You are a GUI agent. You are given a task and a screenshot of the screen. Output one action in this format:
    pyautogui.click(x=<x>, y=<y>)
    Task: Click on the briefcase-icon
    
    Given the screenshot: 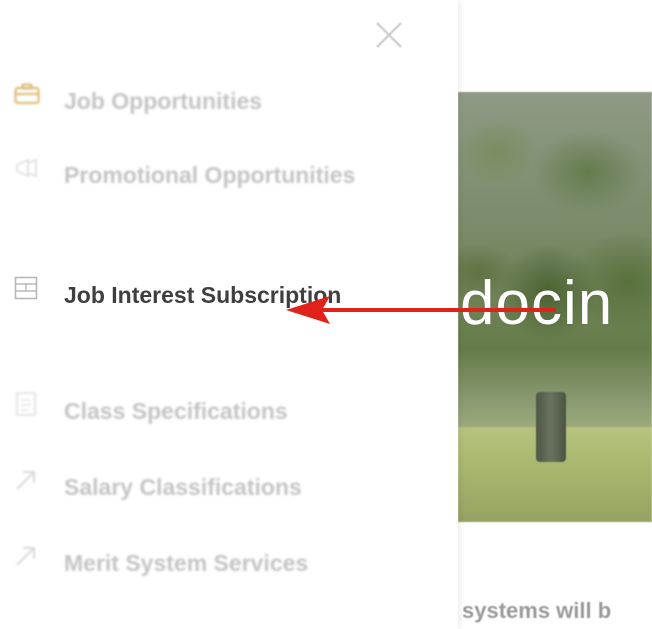 What is the action you would take?
    pyautogui.click(x=31, y=94)
    